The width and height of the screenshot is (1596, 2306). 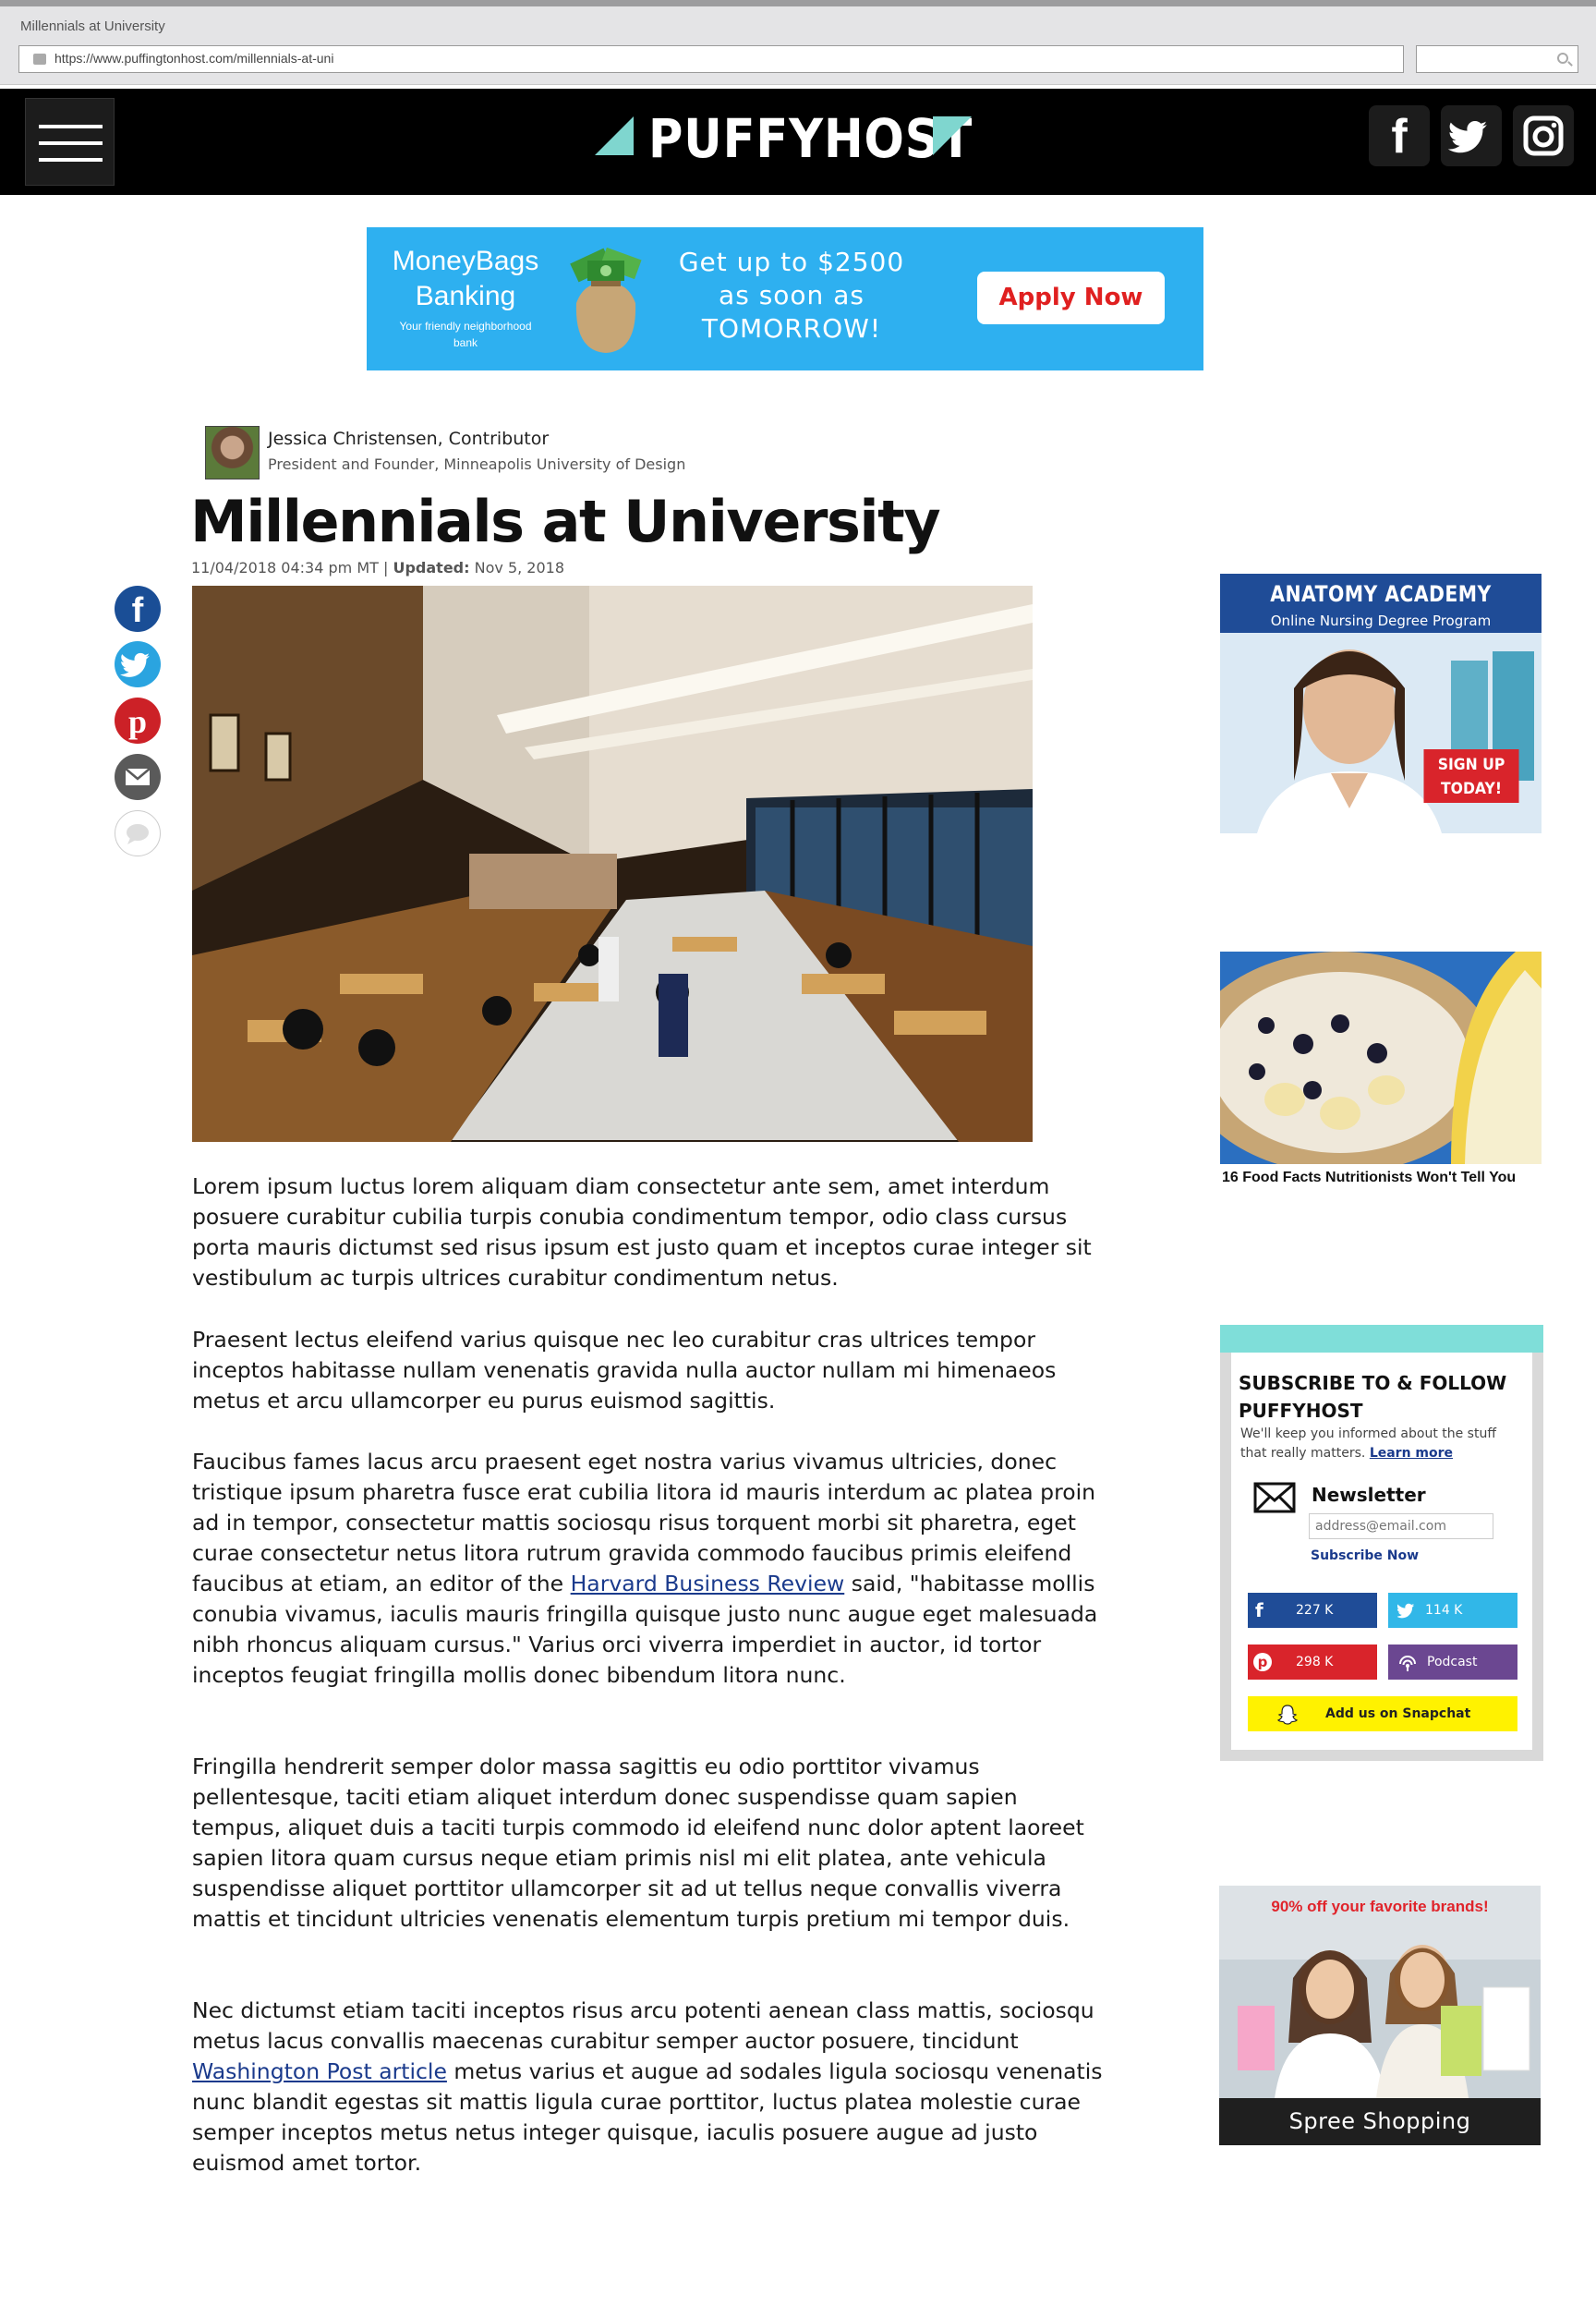 I want to click on menu-button, so click(x=70, y=142).